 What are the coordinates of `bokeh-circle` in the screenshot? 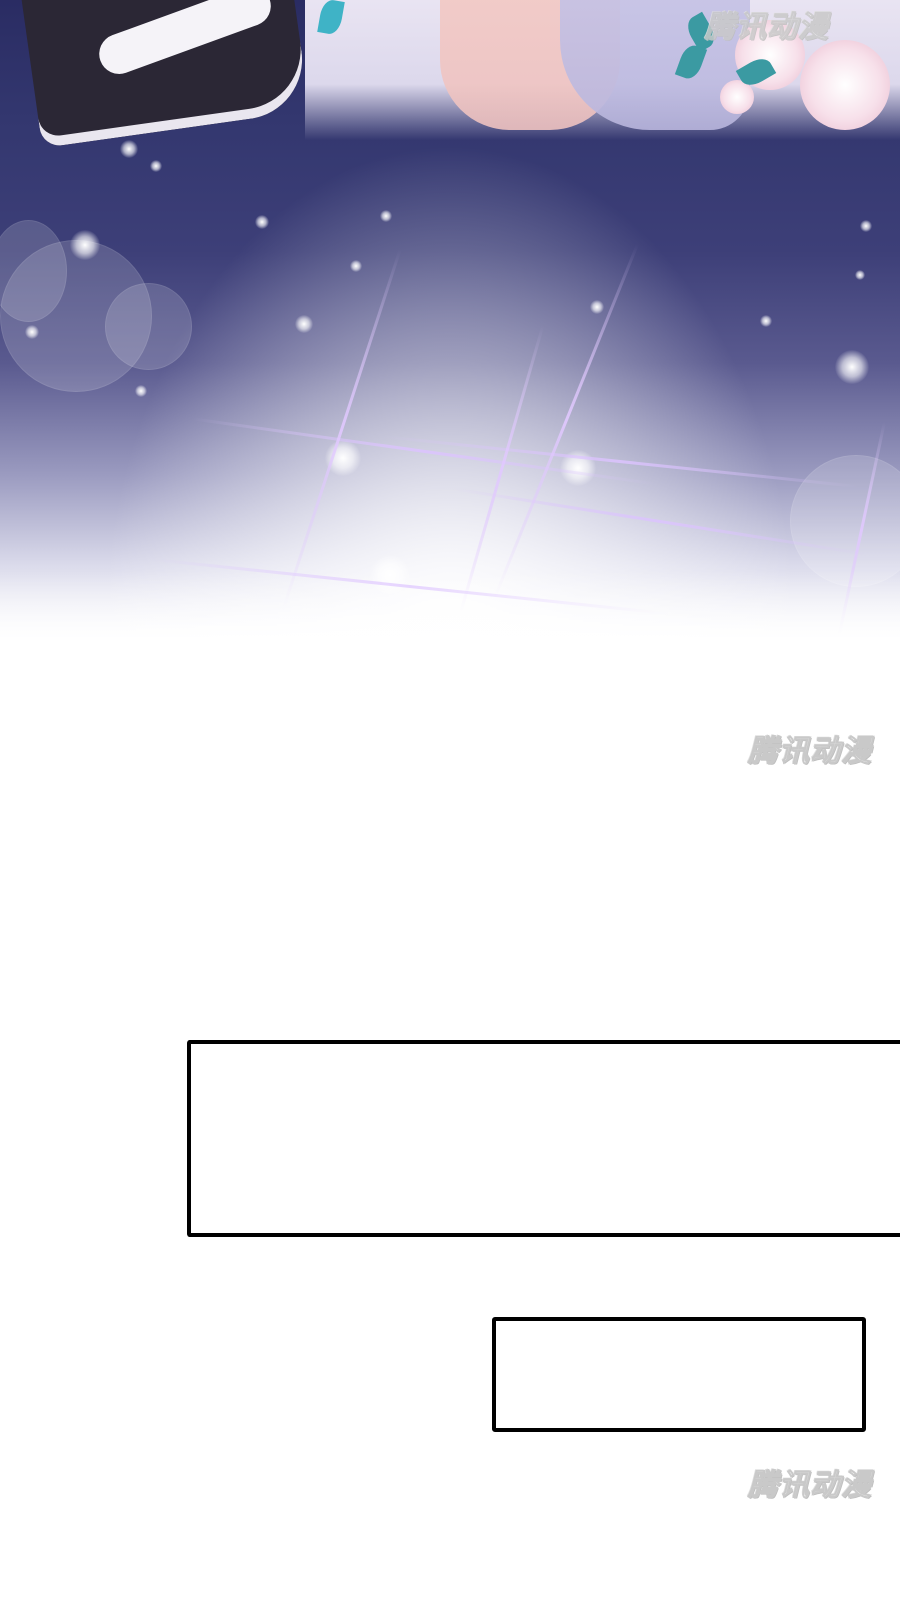 It's located at (148, 326).